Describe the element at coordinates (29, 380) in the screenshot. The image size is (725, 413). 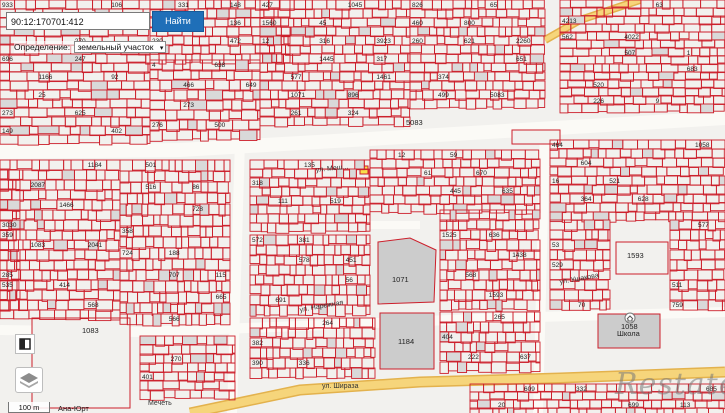
I see `layers-button` at that location.